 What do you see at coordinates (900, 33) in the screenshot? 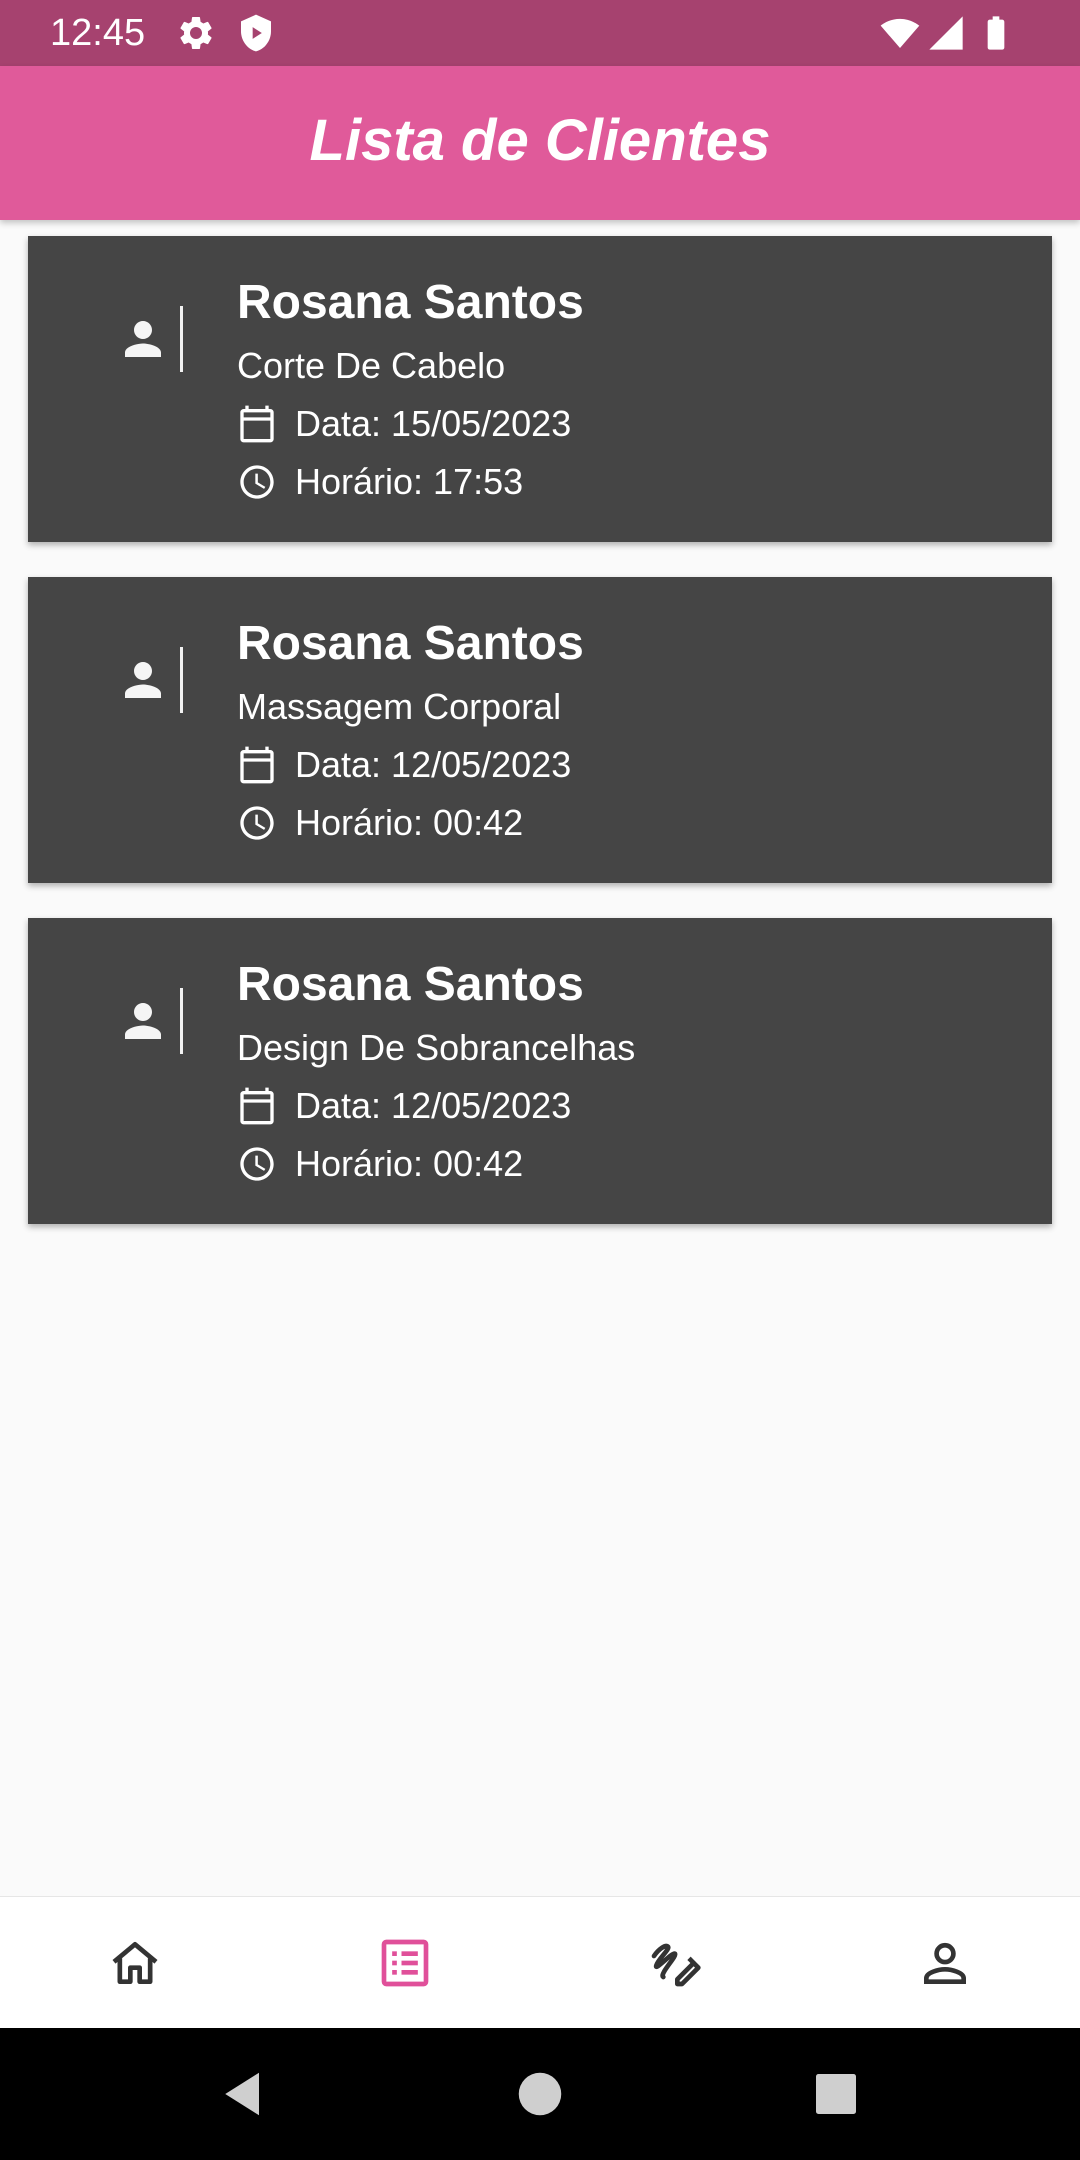
I see `wifi-icon` at bounding box center [900, 33].